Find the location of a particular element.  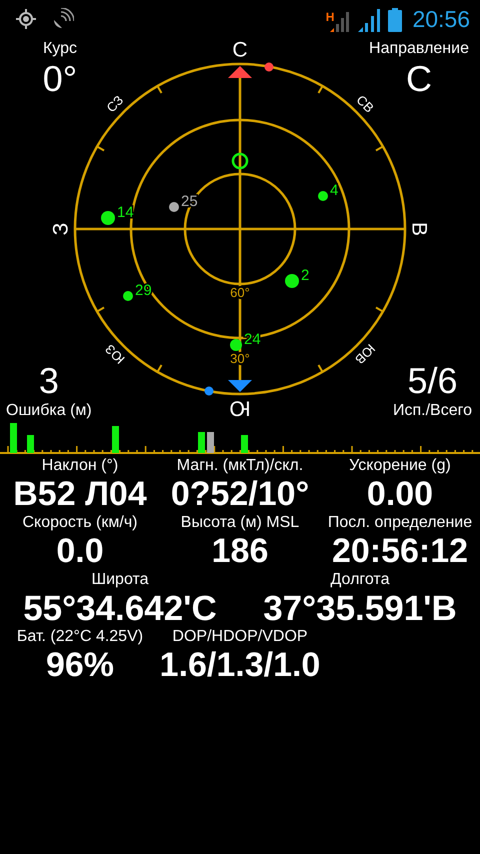

reading-label: Наклон (°) is located at coordinates (80, 466).